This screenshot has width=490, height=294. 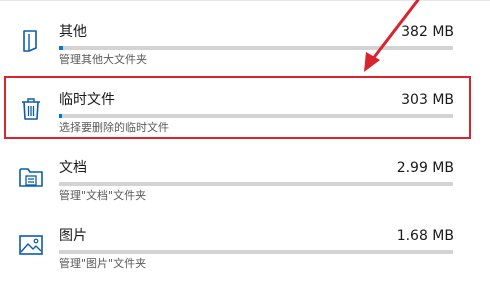 I want to click on annotation-arrow-icon, so click(x=392, y=36).